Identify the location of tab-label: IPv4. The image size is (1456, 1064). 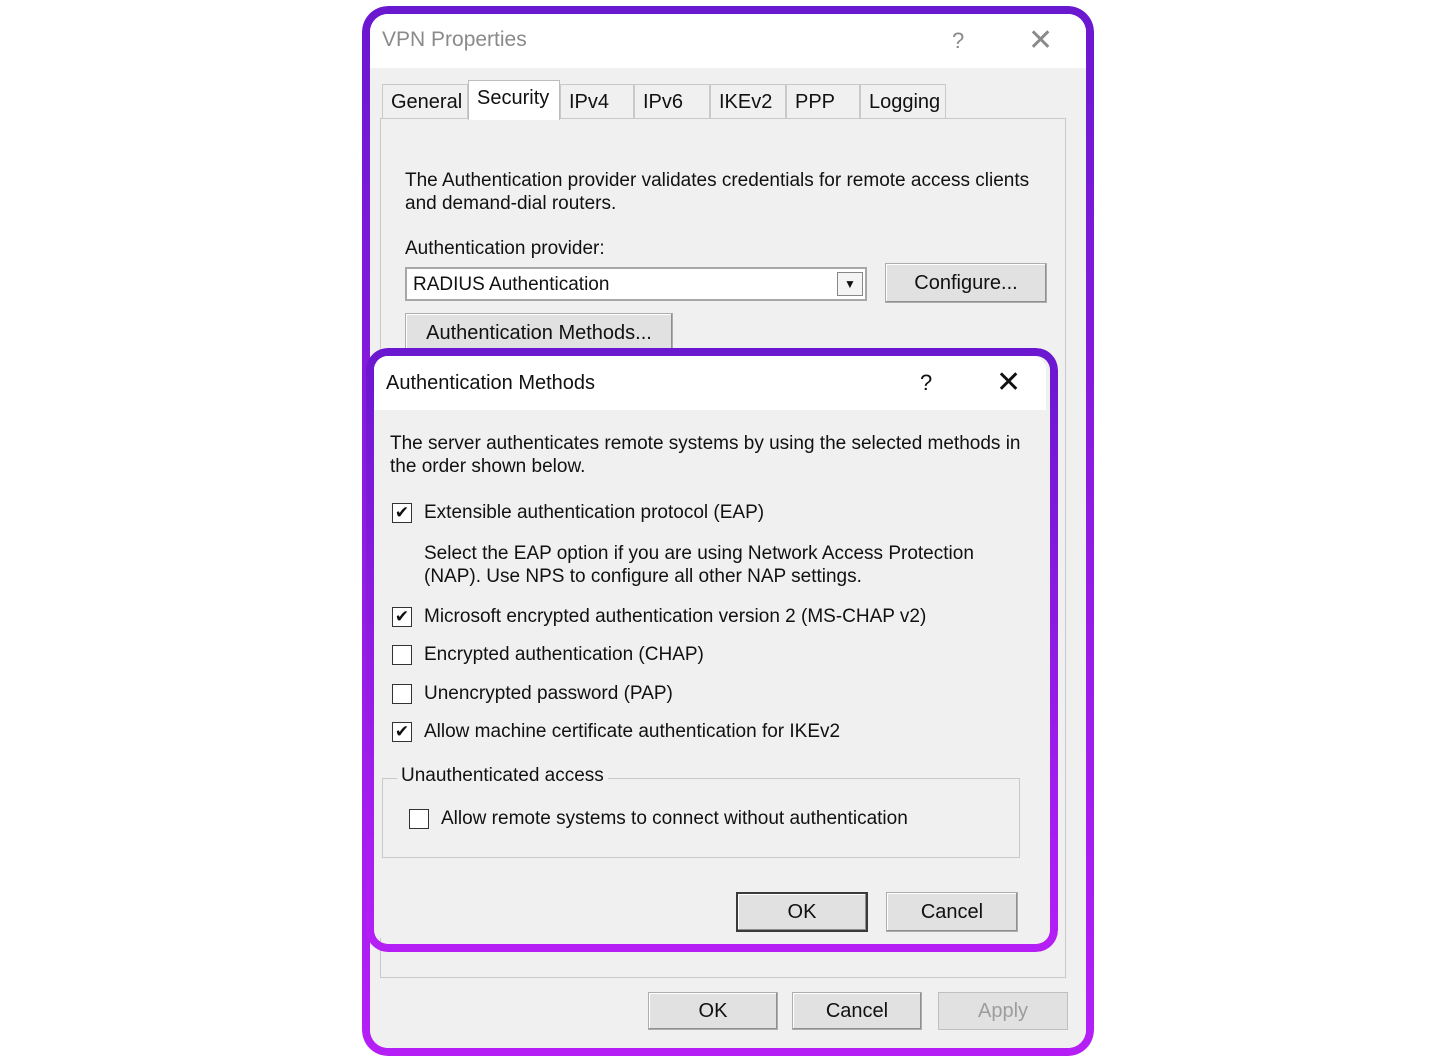
(589, 102).